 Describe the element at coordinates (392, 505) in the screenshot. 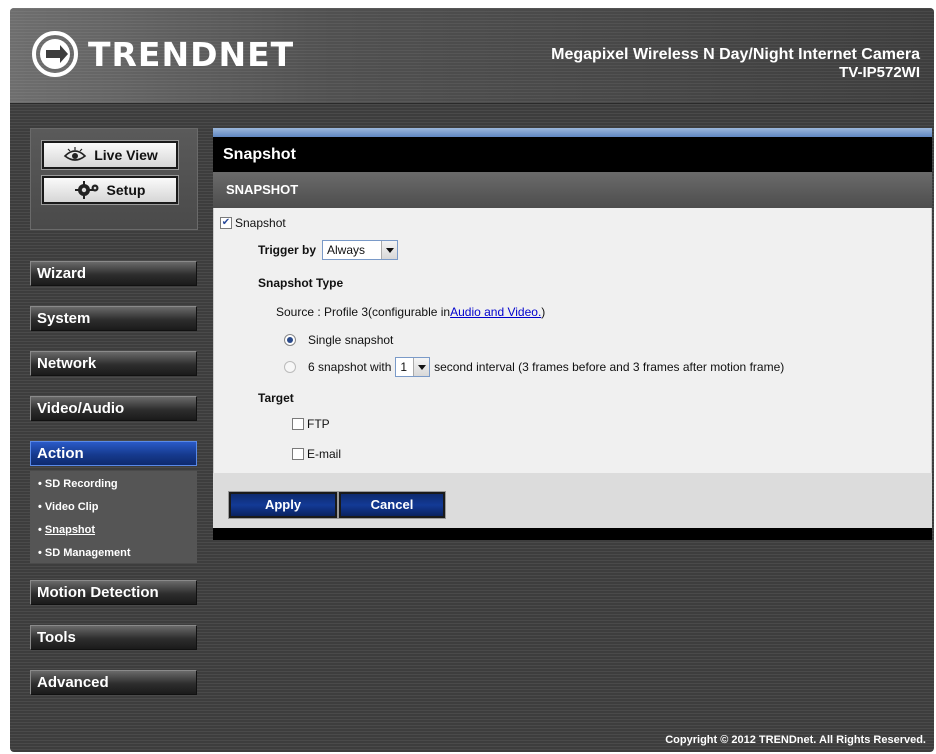

I see `cancel-button: Cancel` at that location.